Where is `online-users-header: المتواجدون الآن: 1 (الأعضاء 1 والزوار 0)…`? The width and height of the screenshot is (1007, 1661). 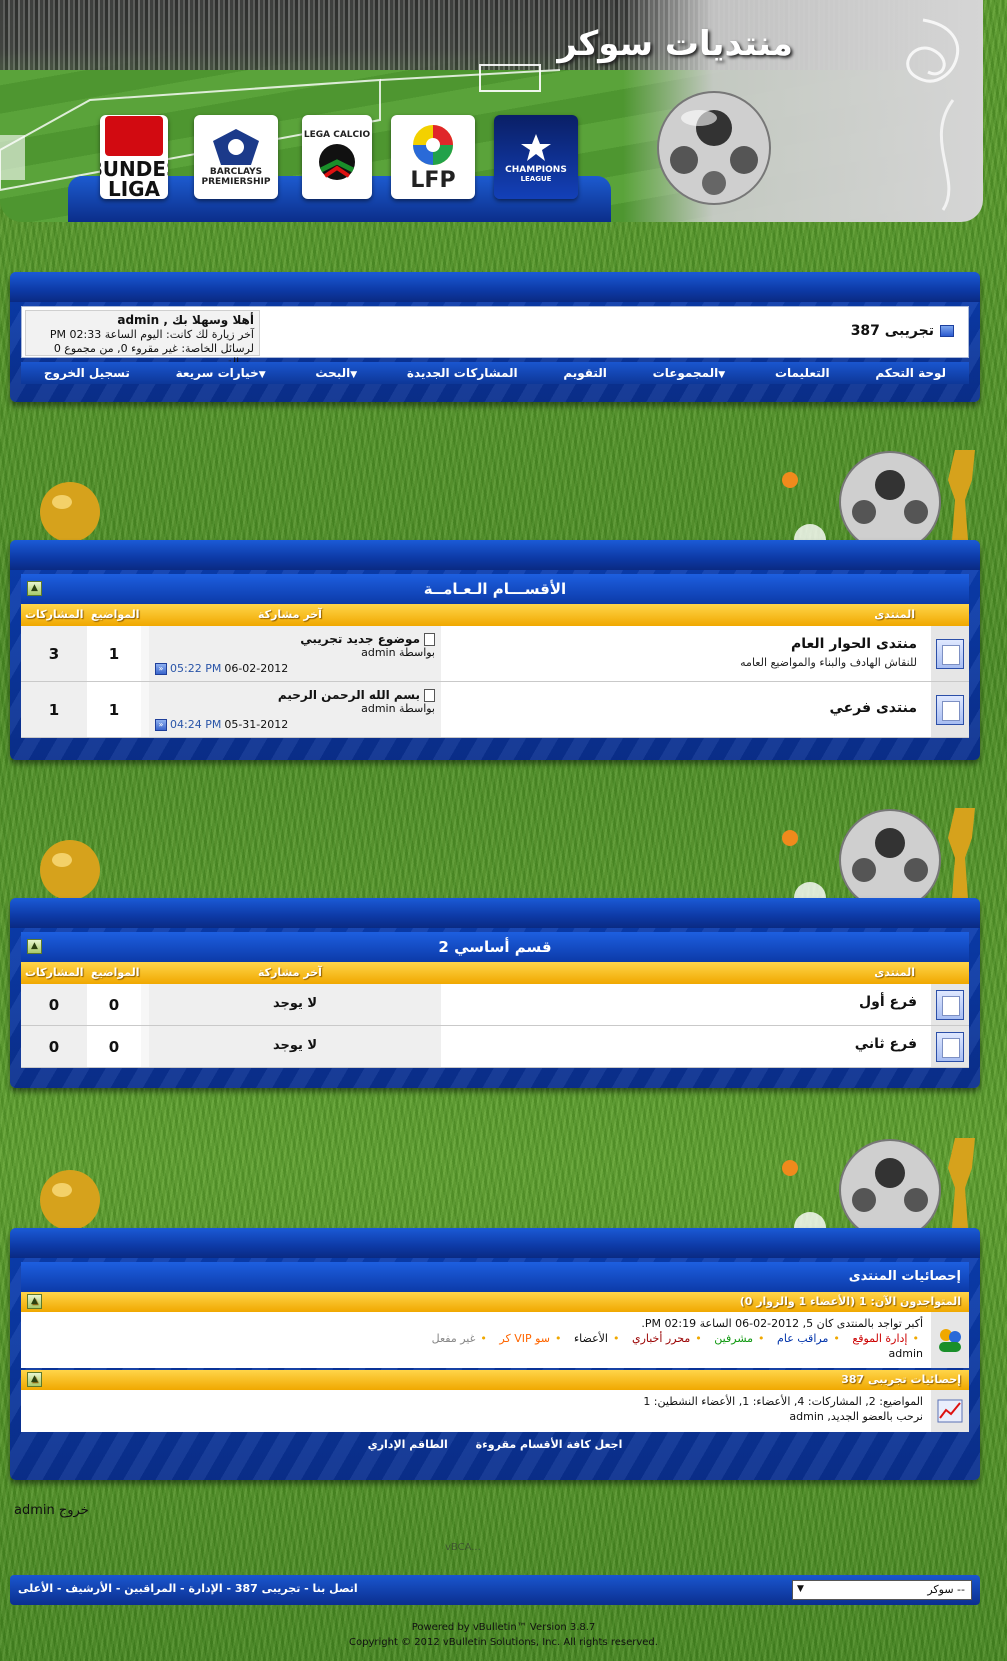 online-users-header: المتواجدون الآن: 1 (الأعضاء 1 والزوار 0)… is located at coordinates (495, 1302).